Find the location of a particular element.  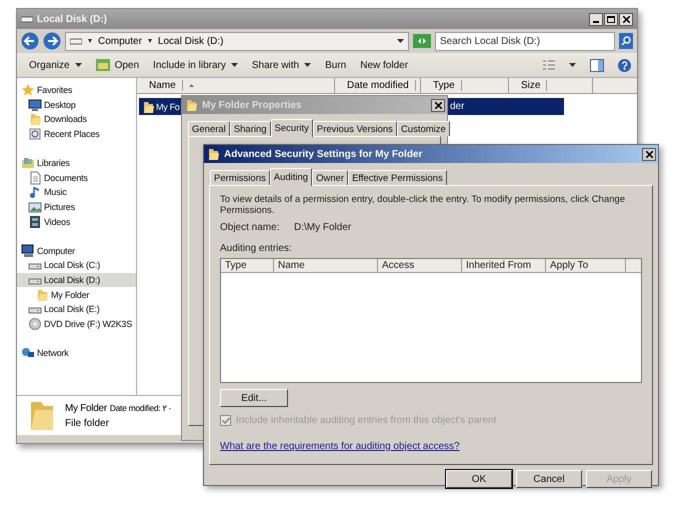

address-bar: Computer Local Disk (D:) is located at coordinates (237, 41).